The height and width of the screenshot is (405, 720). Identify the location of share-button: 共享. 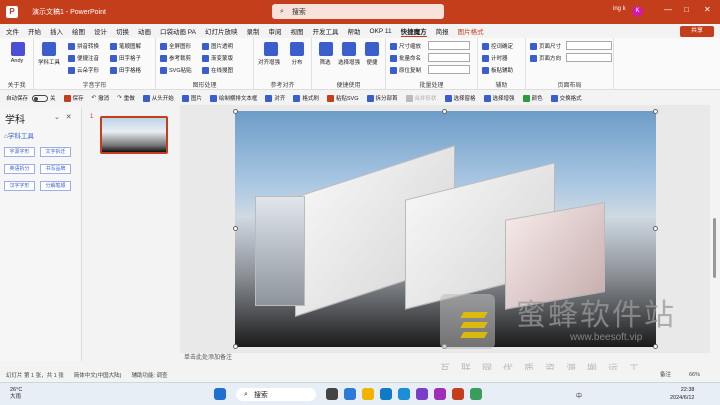
(697, 31).